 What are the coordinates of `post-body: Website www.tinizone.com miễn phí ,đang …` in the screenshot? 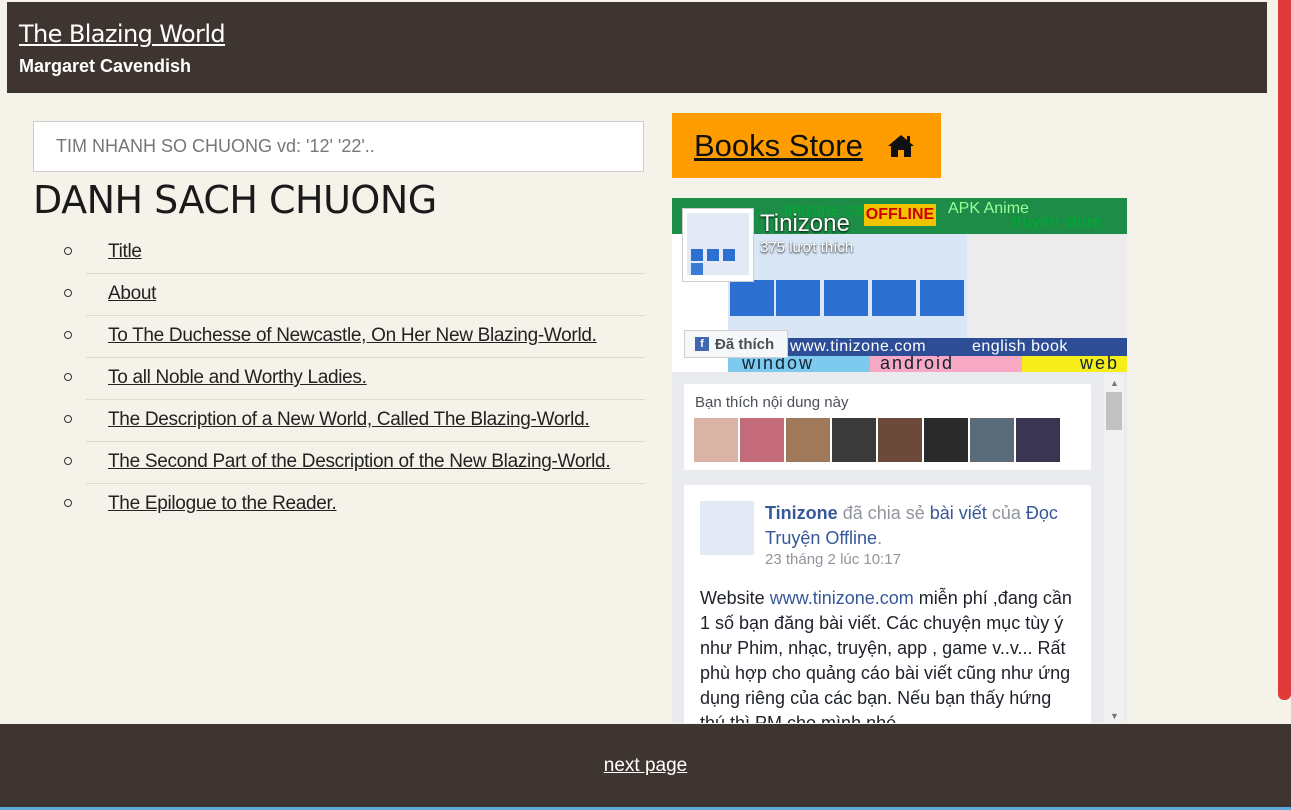 It's located at (886, 654).